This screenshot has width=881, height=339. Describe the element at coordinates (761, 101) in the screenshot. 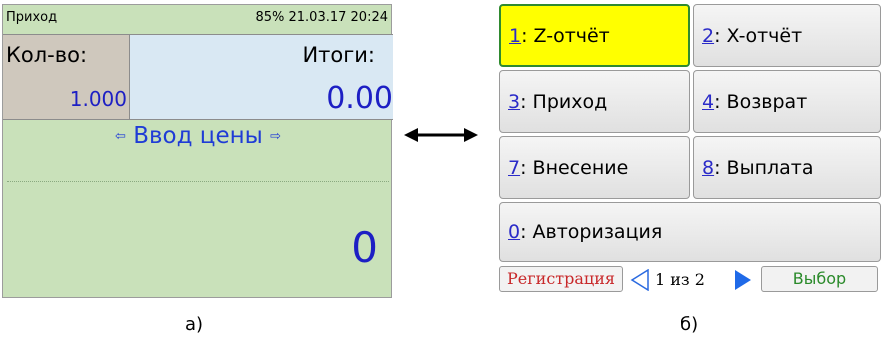

I see `button-label: : Возврат` at that location.